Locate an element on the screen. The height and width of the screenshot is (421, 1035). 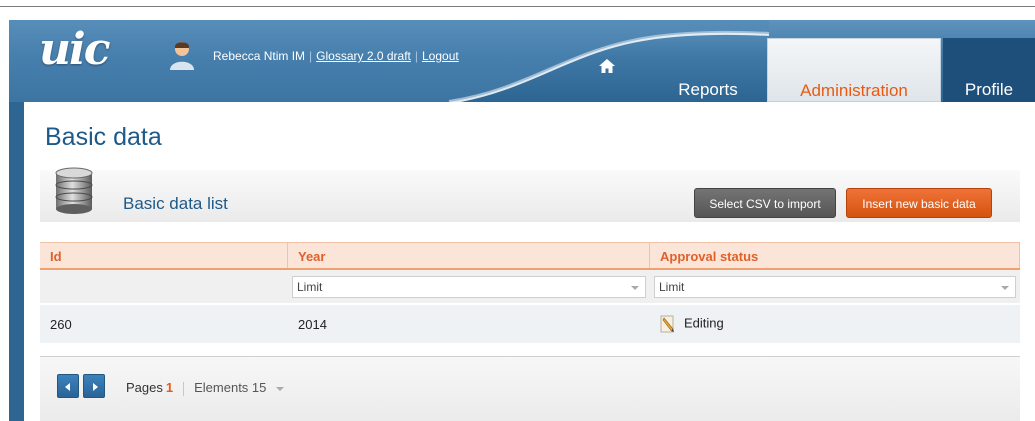
table-row: 260 2014 Editing is located at coordinates (530, 324).